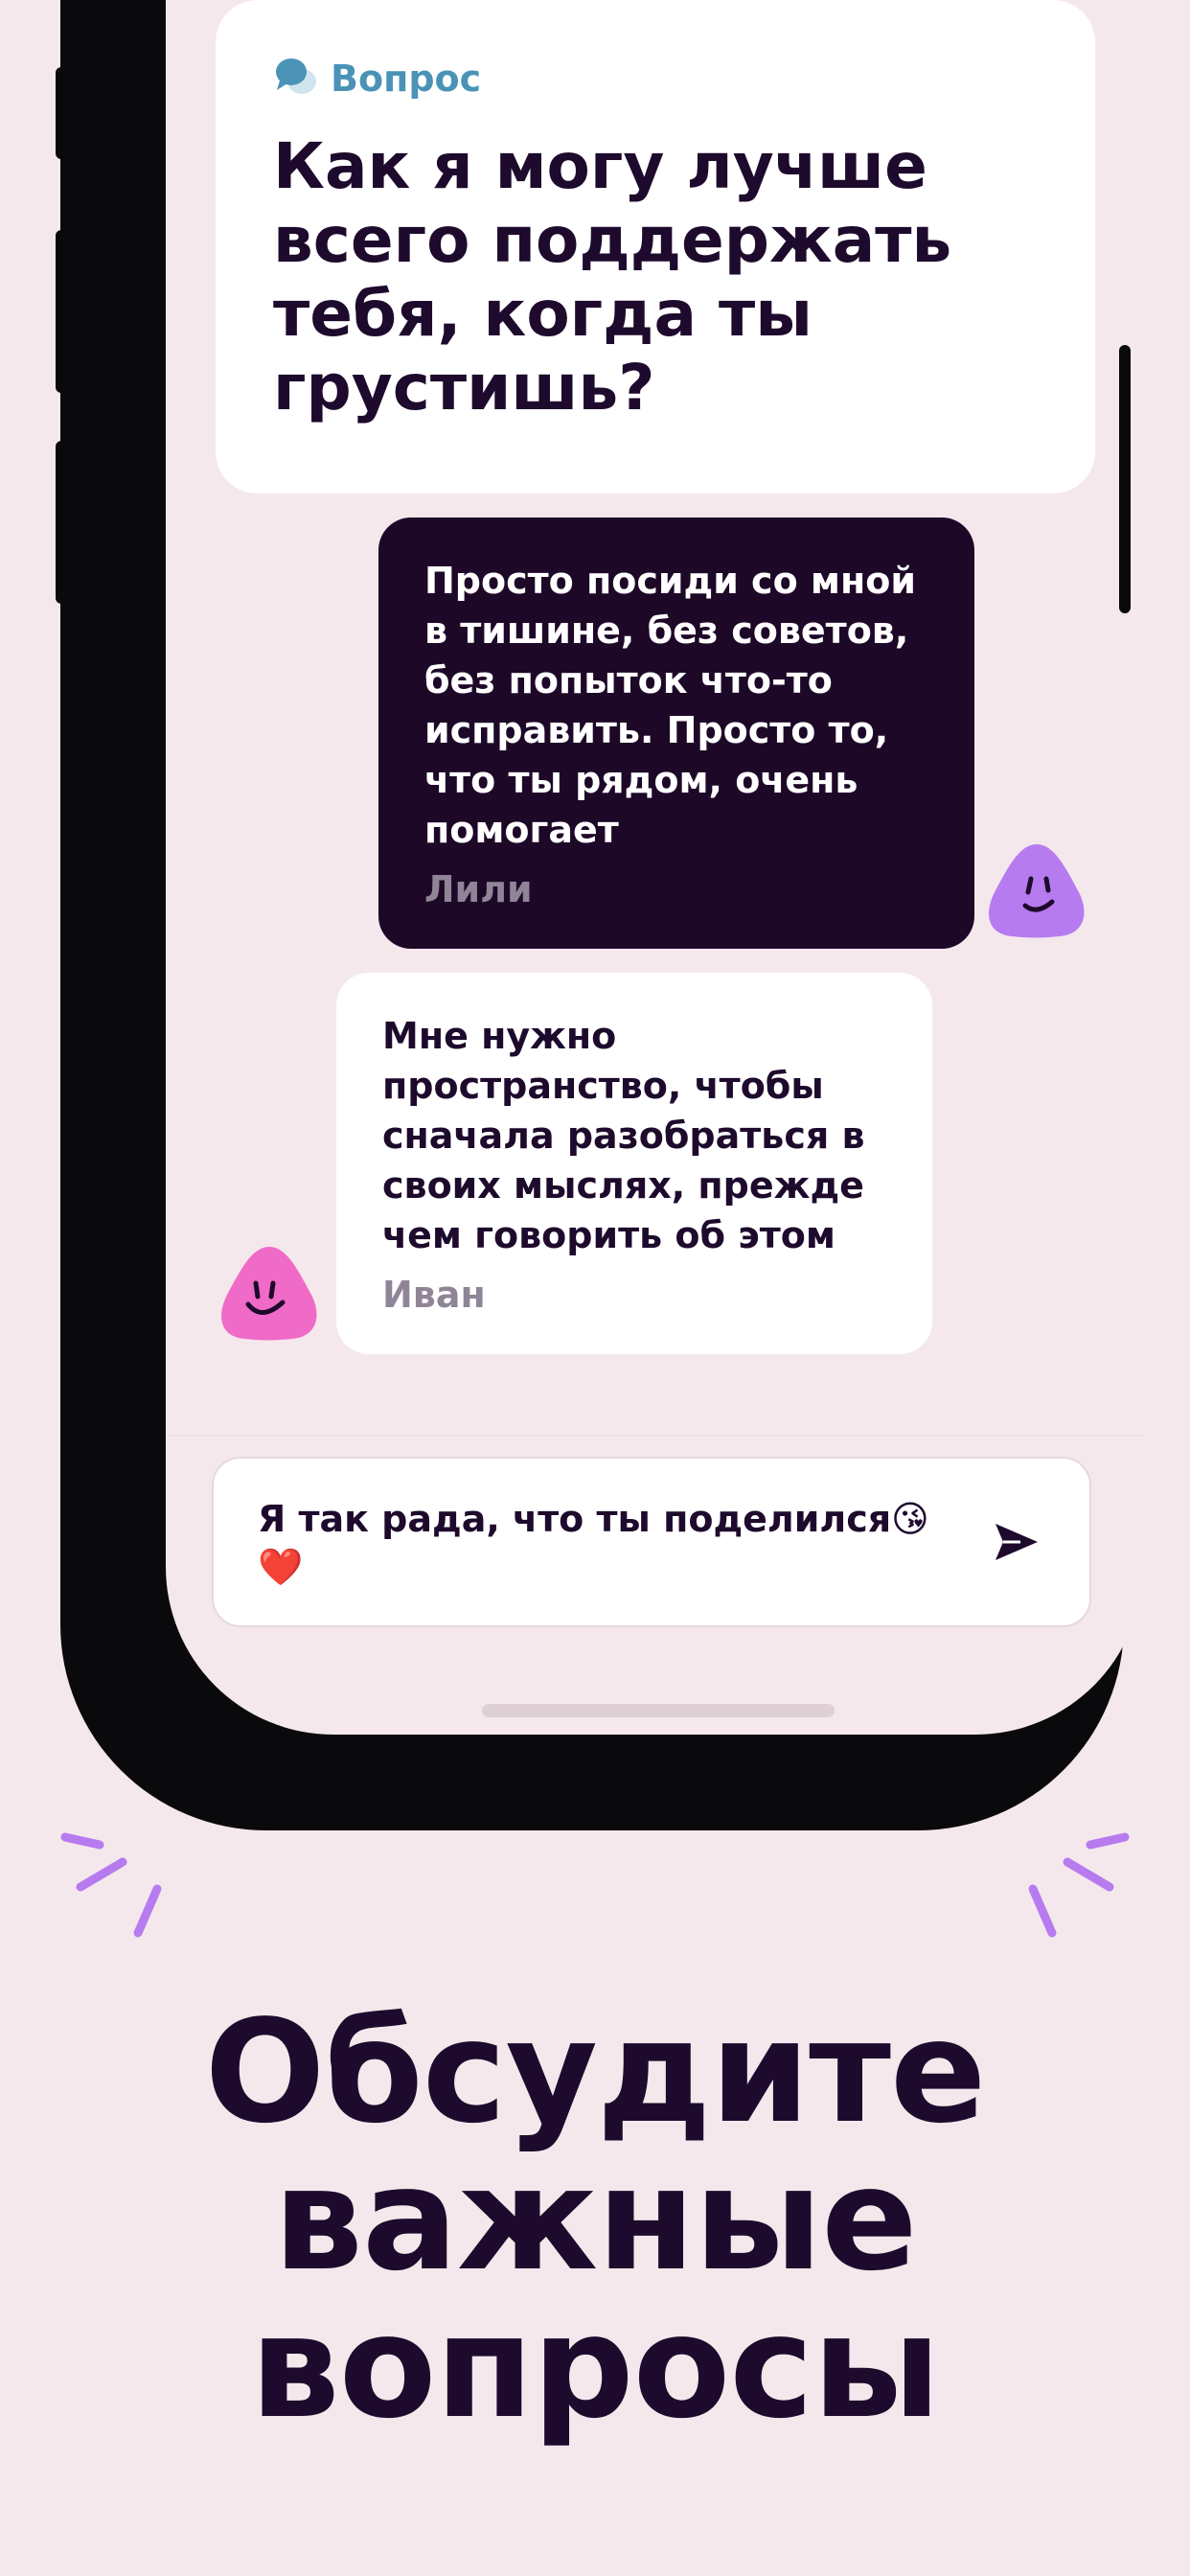 This screenshot has width=1190, height=2576. What do you see at coordinates (406, 79) in the screenshot?
I see `question-label-text: Вопрос` at bounding box center [406, 79].